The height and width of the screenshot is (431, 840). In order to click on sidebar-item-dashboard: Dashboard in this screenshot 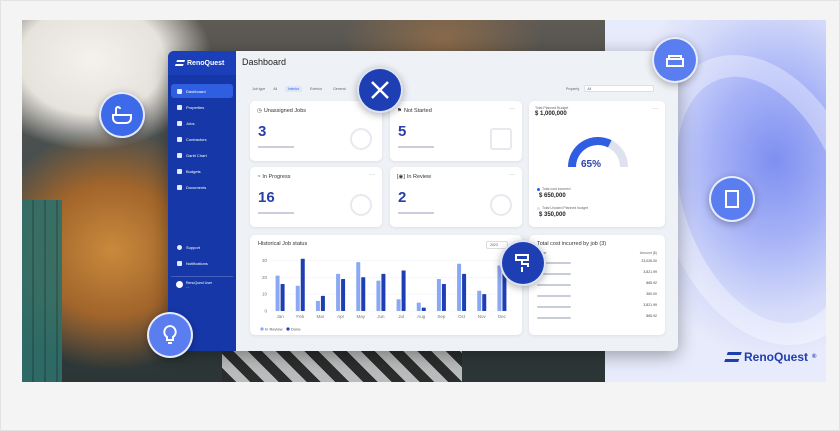, I will do `click(202, 91)`.